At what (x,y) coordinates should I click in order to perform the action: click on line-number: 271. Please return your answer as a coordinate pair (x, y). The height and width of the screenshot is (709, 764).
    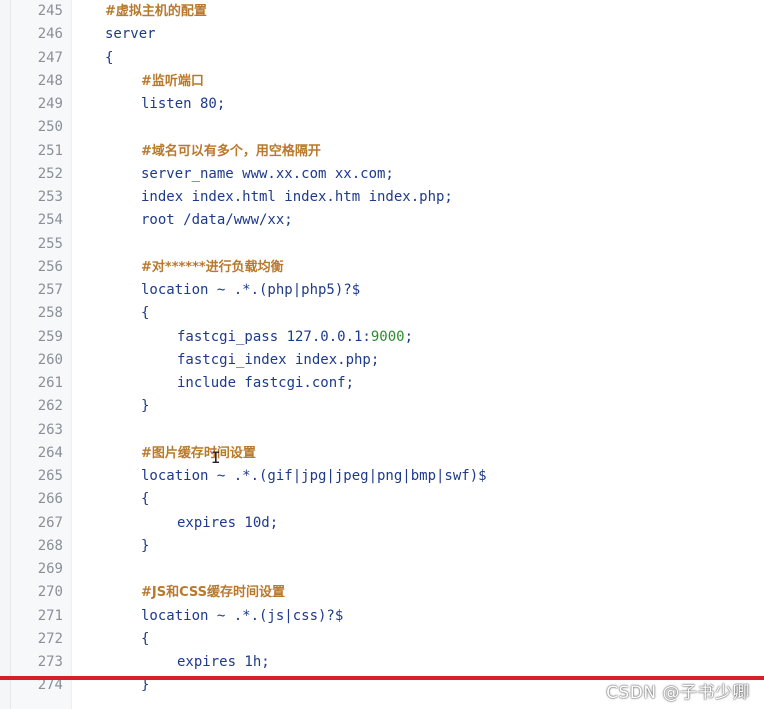
    Looking at the image, I should click on (50, 615).